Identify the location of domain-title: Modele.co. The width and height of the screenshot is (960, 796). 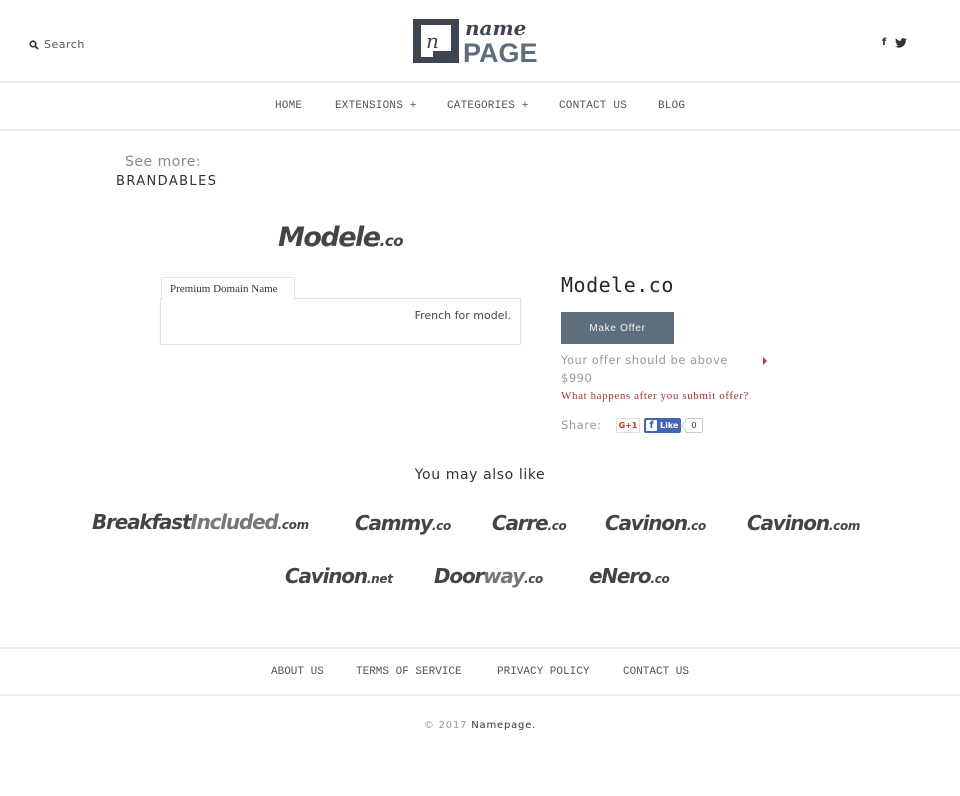
(617, 285).